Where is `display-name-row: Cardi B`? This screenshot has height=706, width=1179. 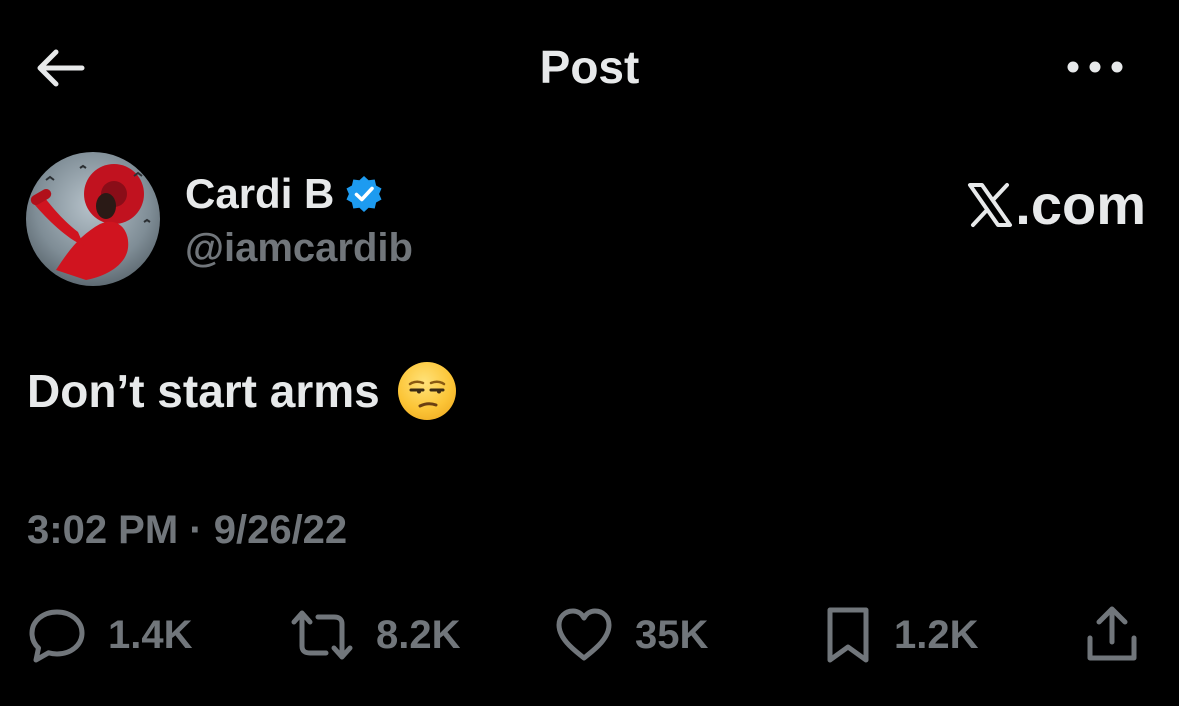 display-name-row: Cardi B is located at coordinates (284, 194).